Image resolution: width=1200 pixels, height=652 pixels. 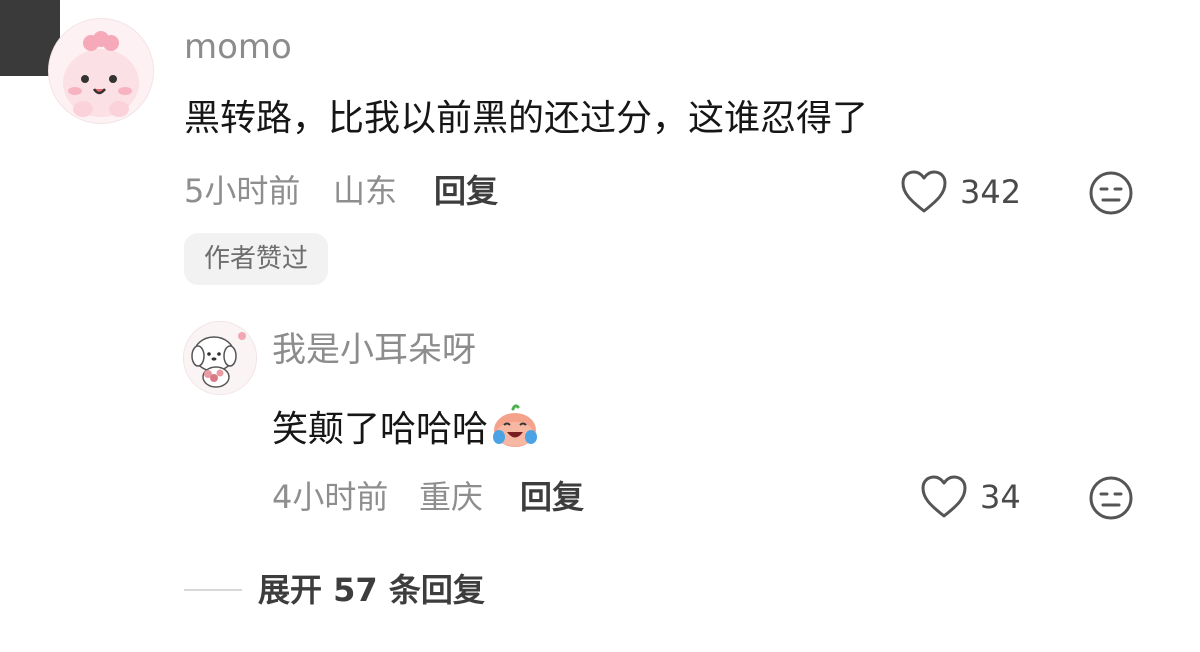 I want to click on divider-line, so click(x=213, y=590).